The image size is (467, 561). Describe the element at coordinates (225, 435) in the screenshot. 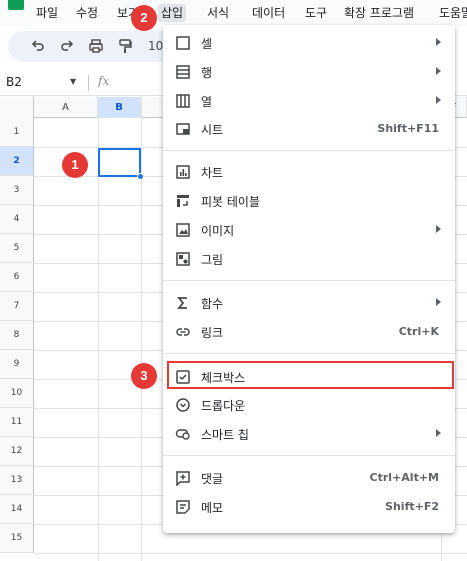

I see `menu-item-label: 스마트 칩` at that location.